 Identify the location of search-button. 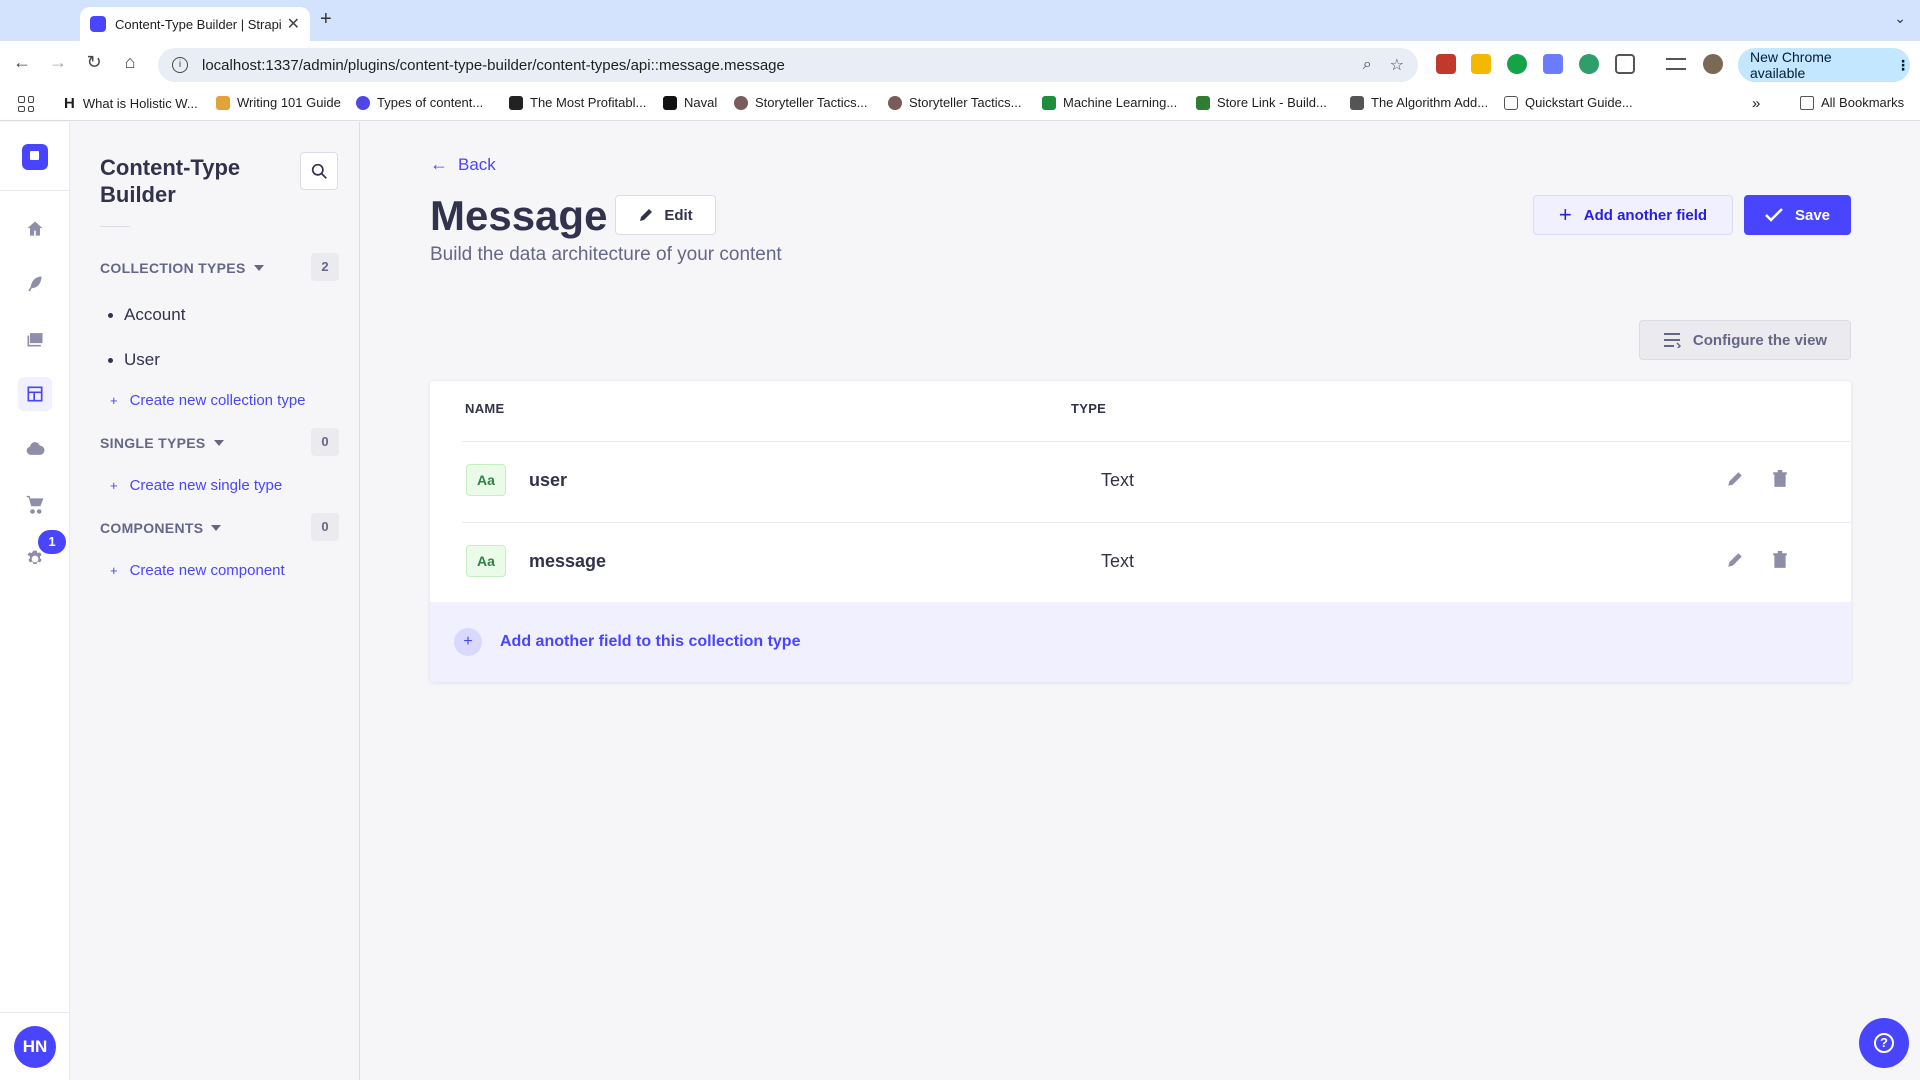
(319, 171).